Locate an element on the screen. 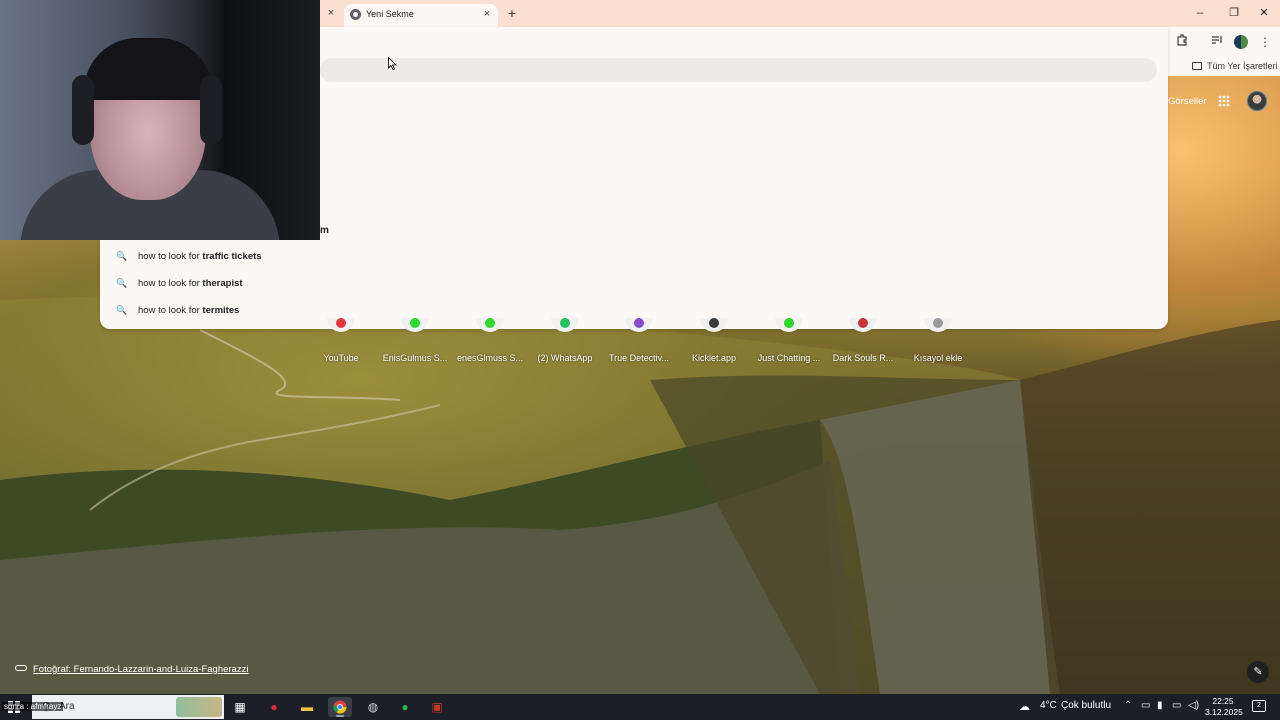 The width and height of the screenshot is (1280, 720). suggestion-partial-text: m is located at coordinates (324, 230).